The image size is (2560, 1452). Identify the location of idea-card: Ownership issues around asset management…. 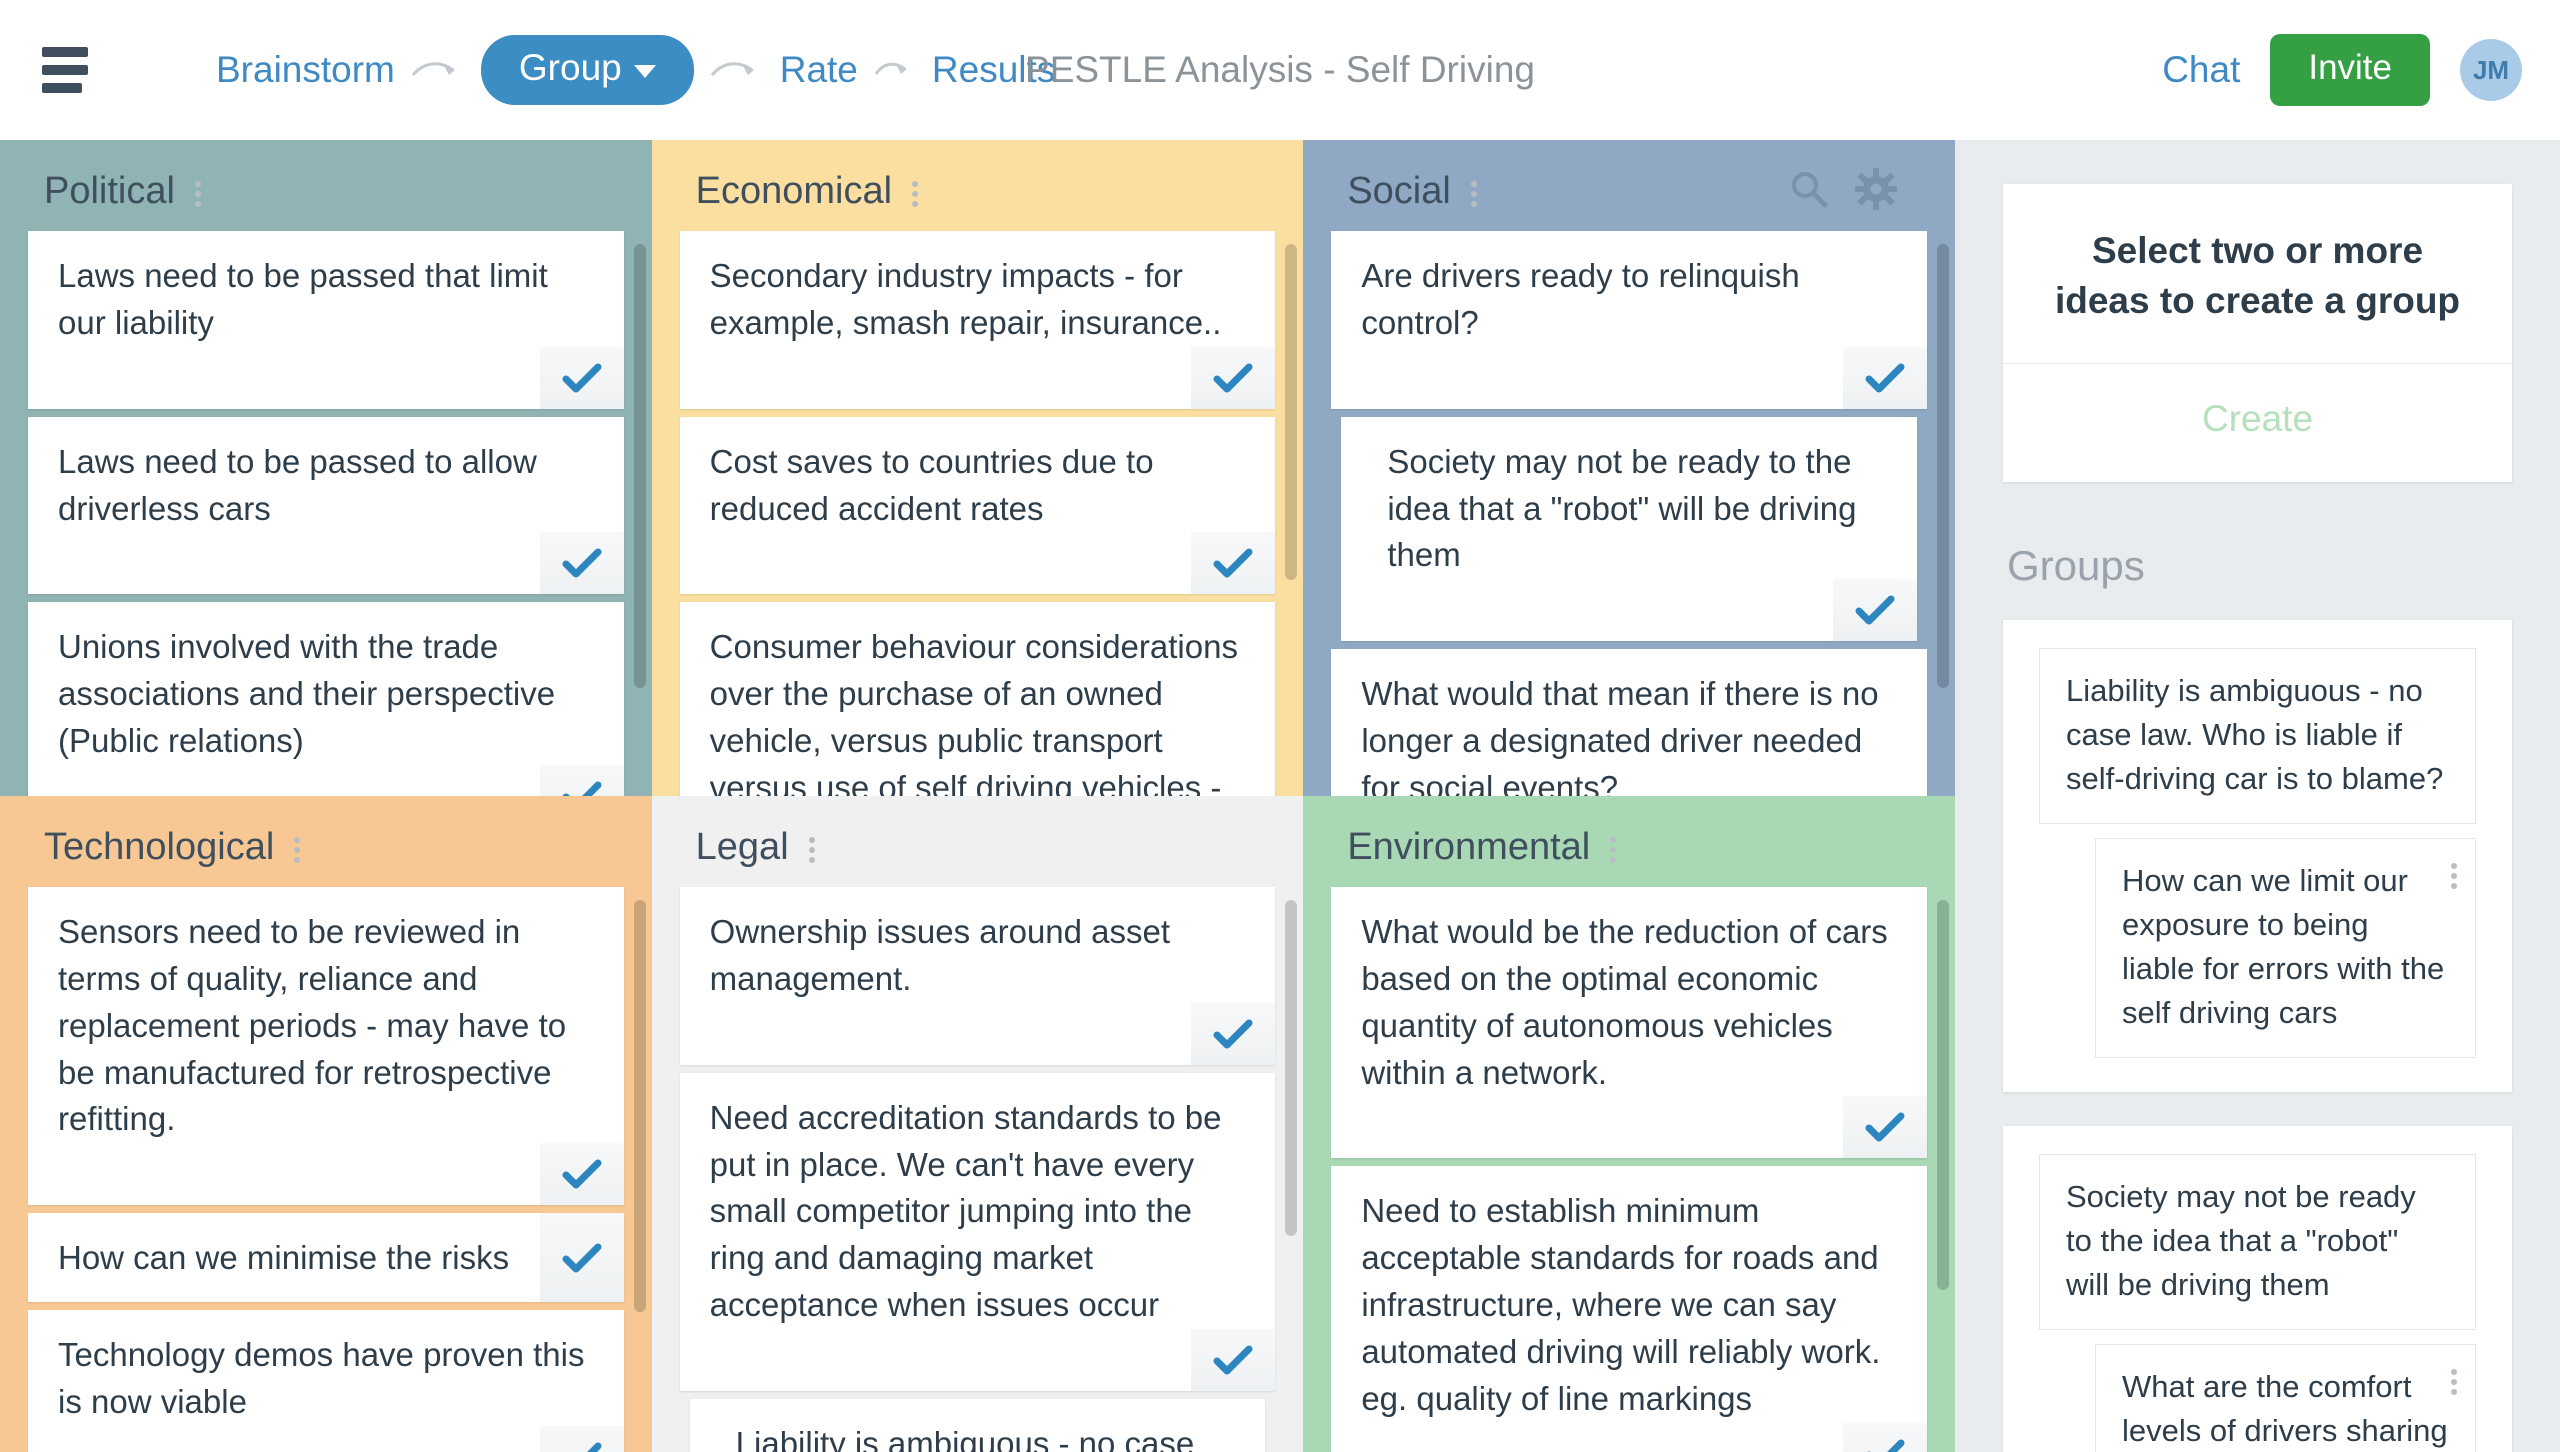
(977, 976).